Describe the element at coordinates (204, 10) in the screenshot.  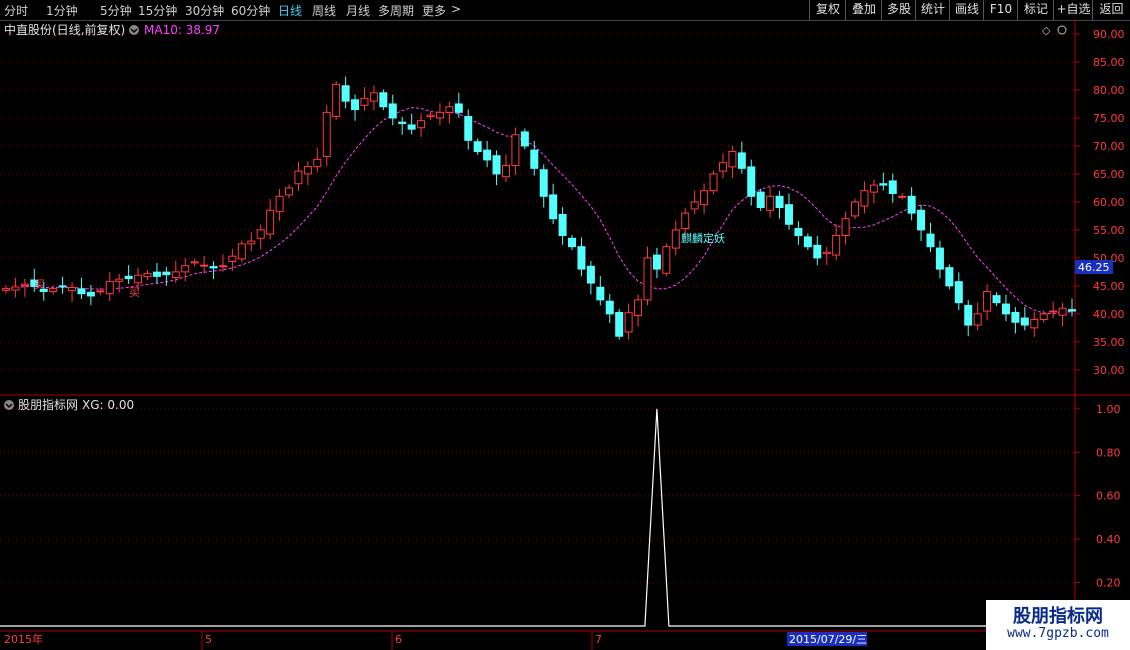
I see `period-tab-5: 30分钟` at that location.